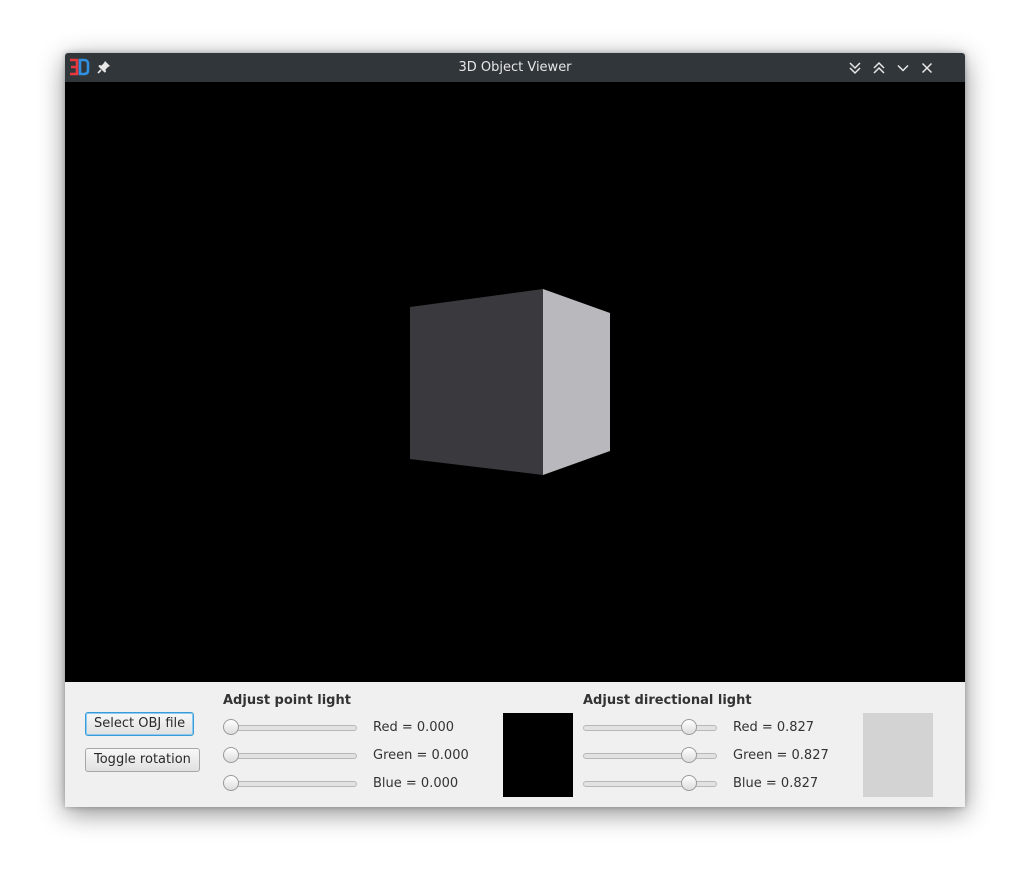 The height and width of the screenshot is (884, 1030). I want to click on point-light-color-swatch, so click(538, 755).